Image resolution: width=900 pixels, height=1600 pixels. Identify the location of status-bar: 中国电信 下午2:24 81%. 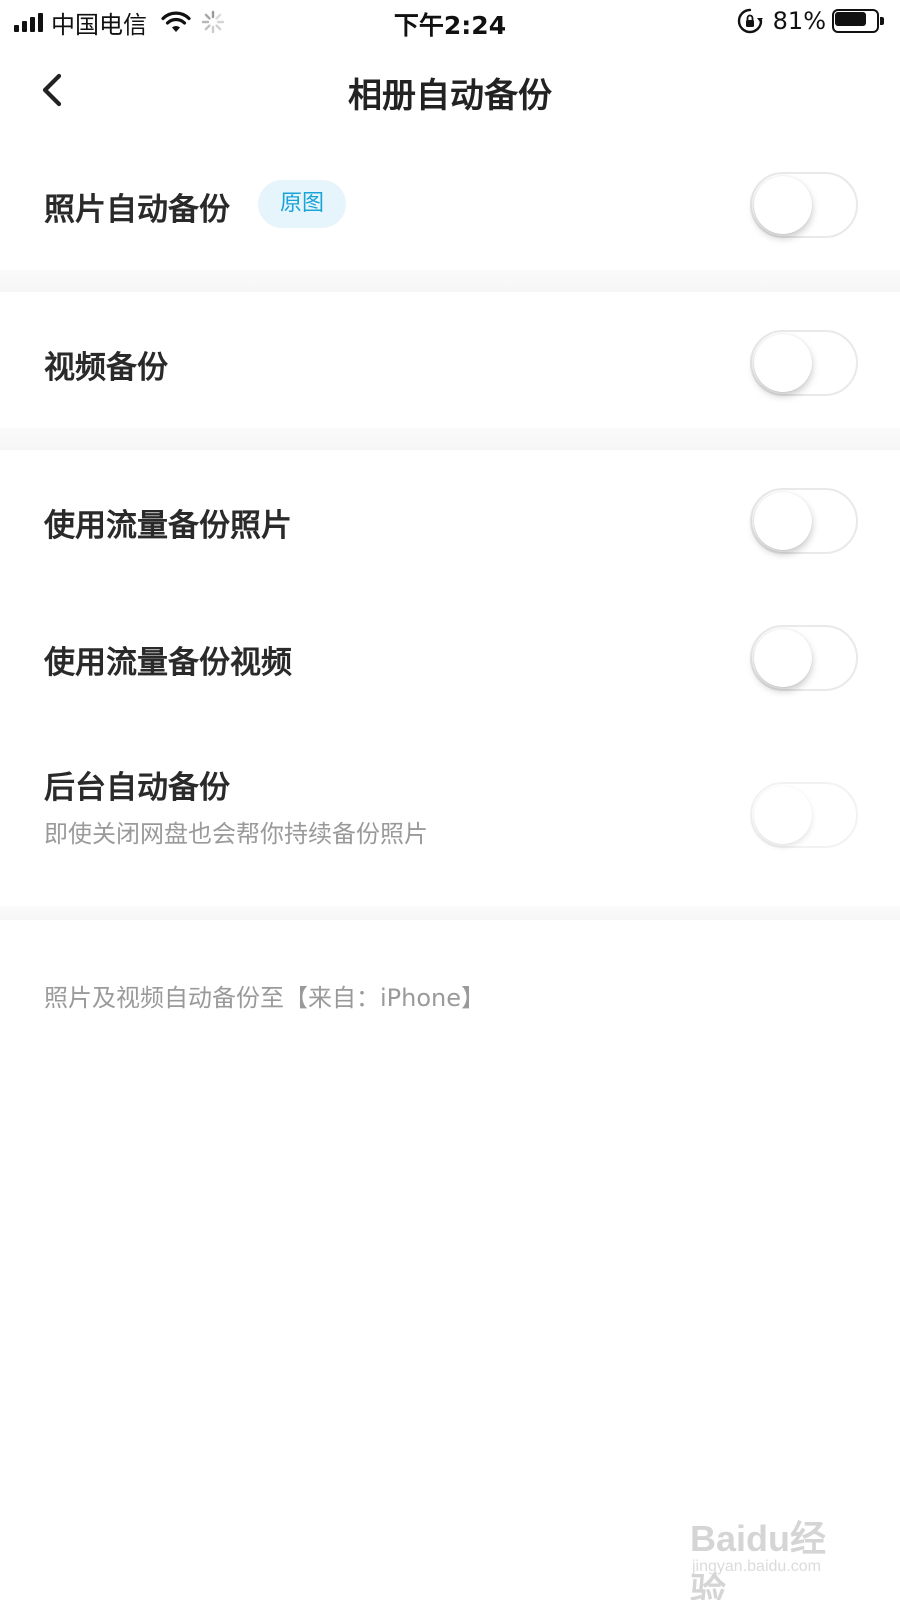
(450, 22).